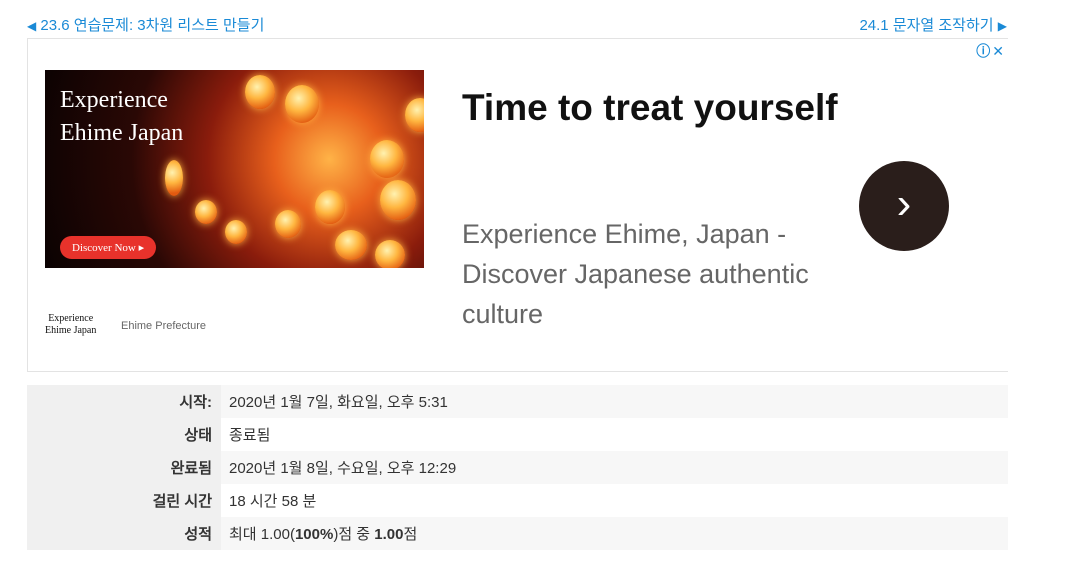  I want to click on next-activity-link: 24.1 문자열 조작하기 ▶, so click(933, 24).